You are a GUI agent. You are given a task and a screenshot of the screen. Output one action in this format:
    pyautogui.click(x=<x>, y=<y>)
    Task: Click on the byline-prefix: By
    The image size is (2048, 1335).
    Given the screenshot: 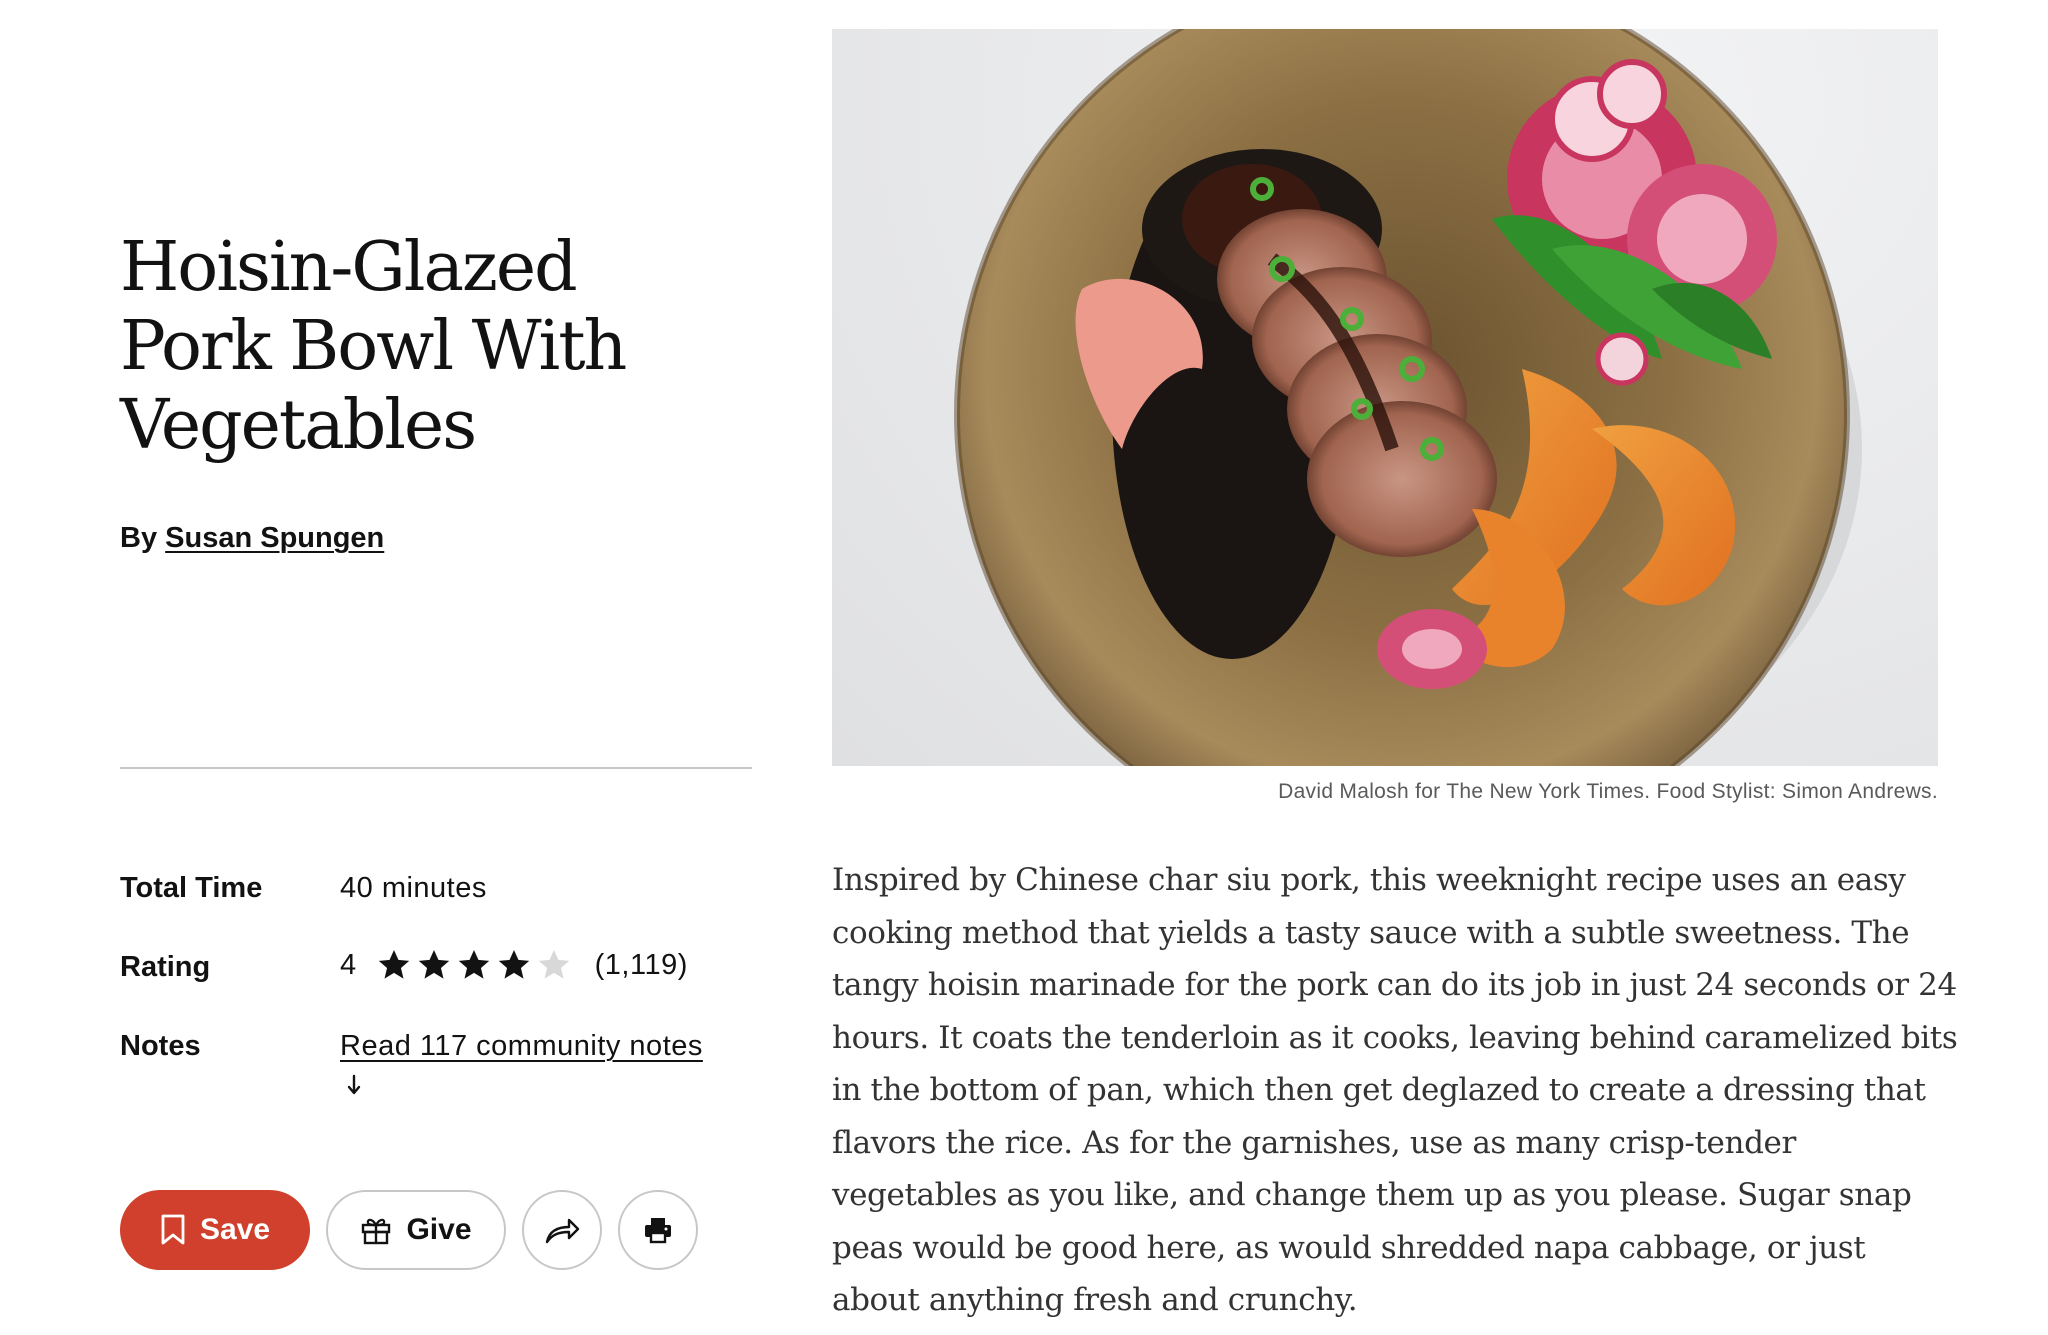 What is the action you would take?
    pyautogui.click(x=139, y=538)
    